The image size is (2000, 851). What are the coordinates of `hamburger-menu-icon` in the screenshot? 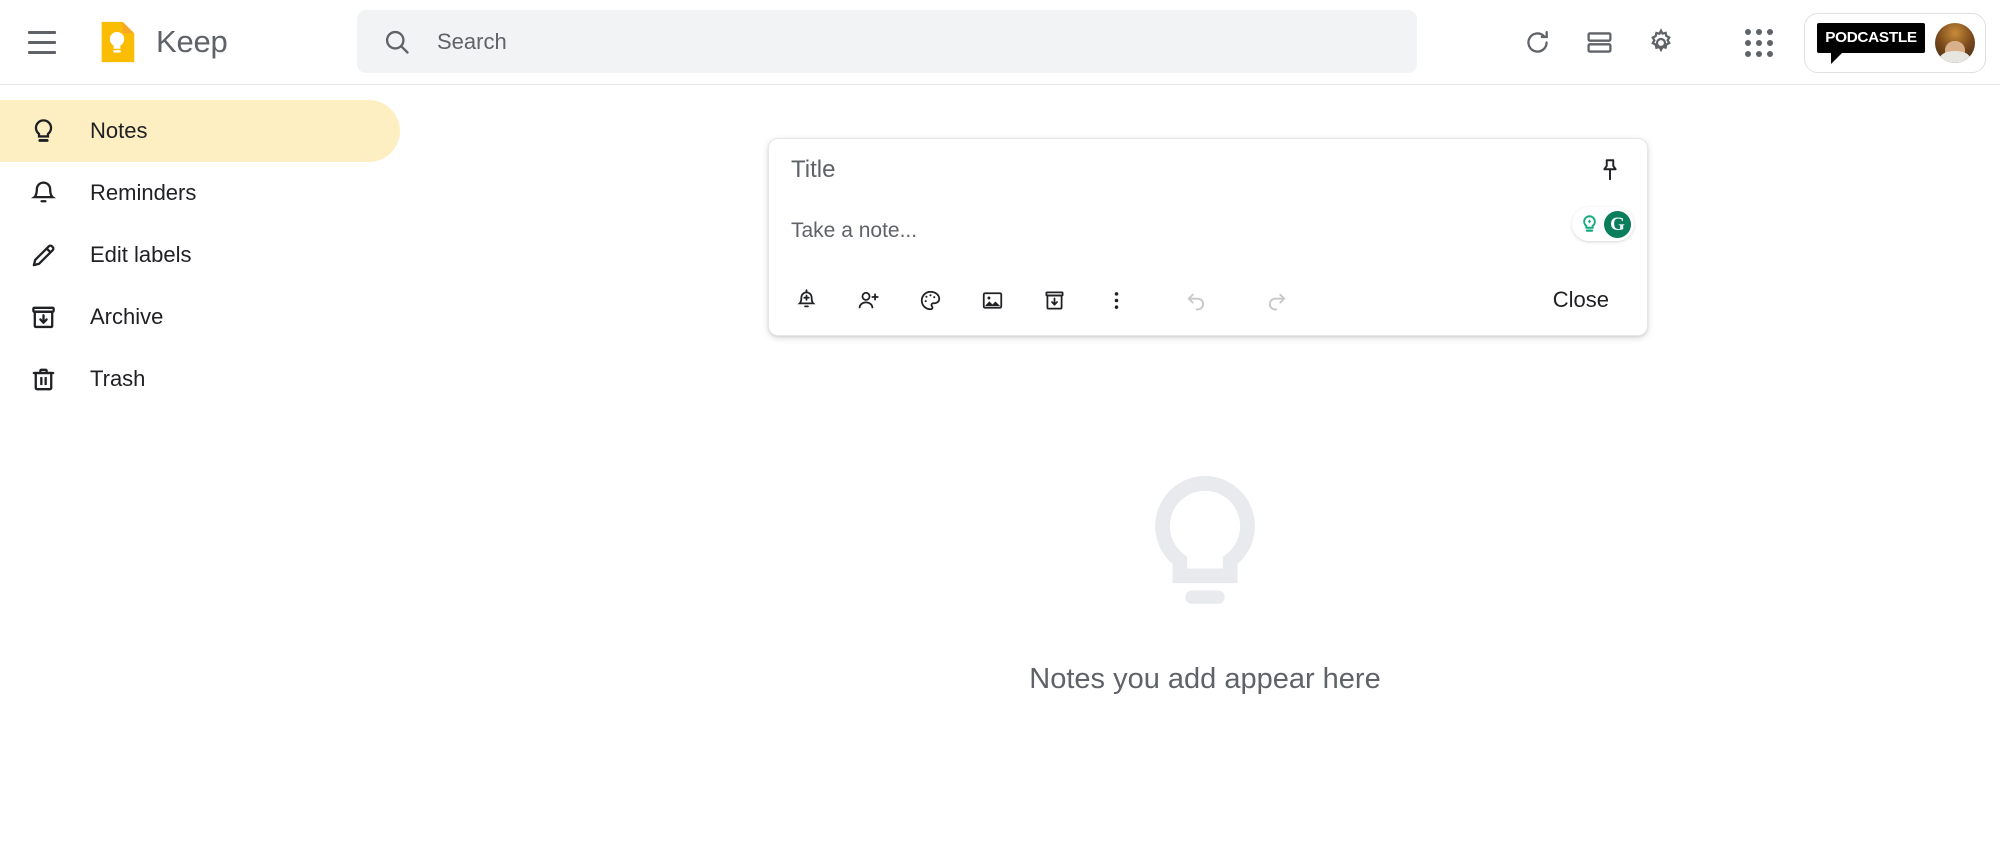 It's located at (42, 42).